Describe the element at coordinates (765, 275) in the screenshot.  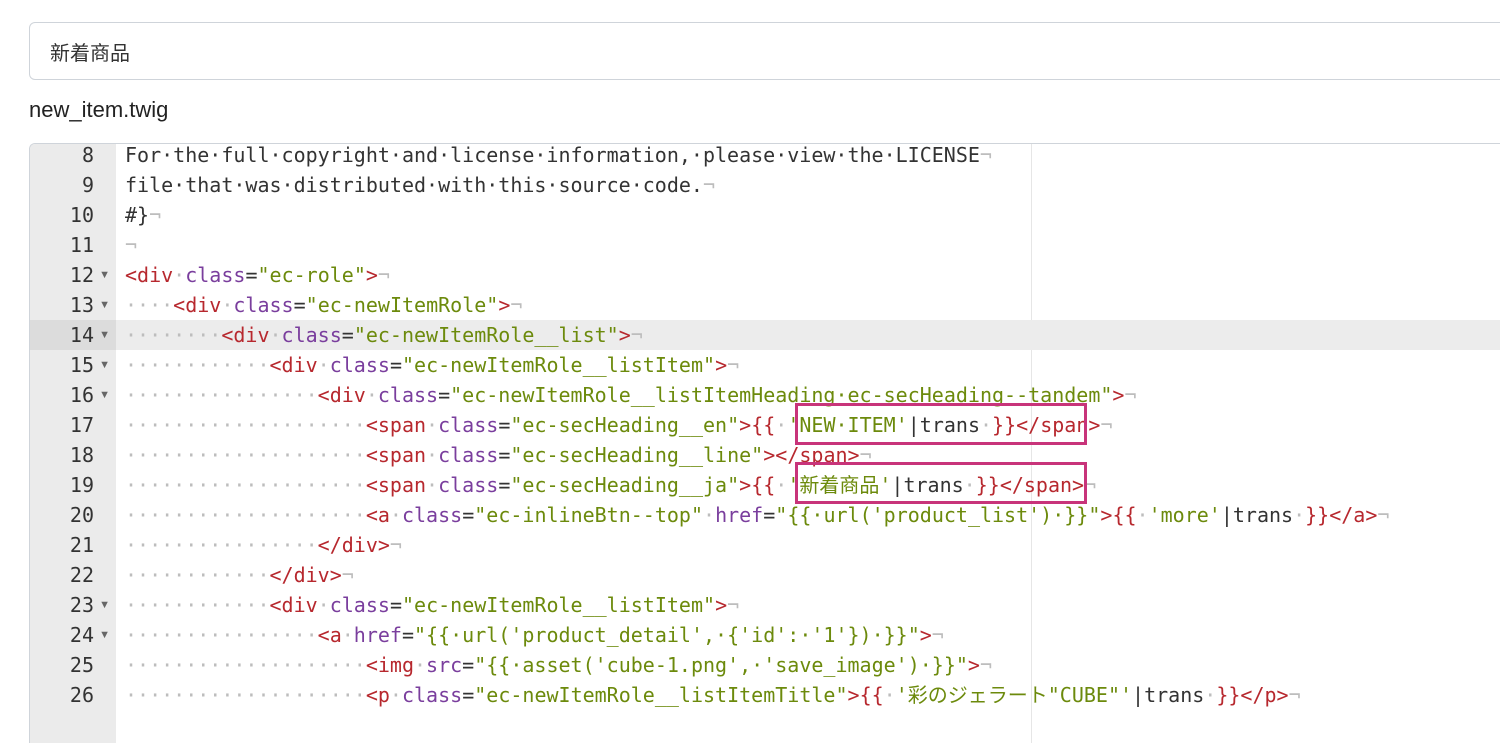
I see `code-line-12: 12 ▼ <div·class="ec-role">¬` at that location.